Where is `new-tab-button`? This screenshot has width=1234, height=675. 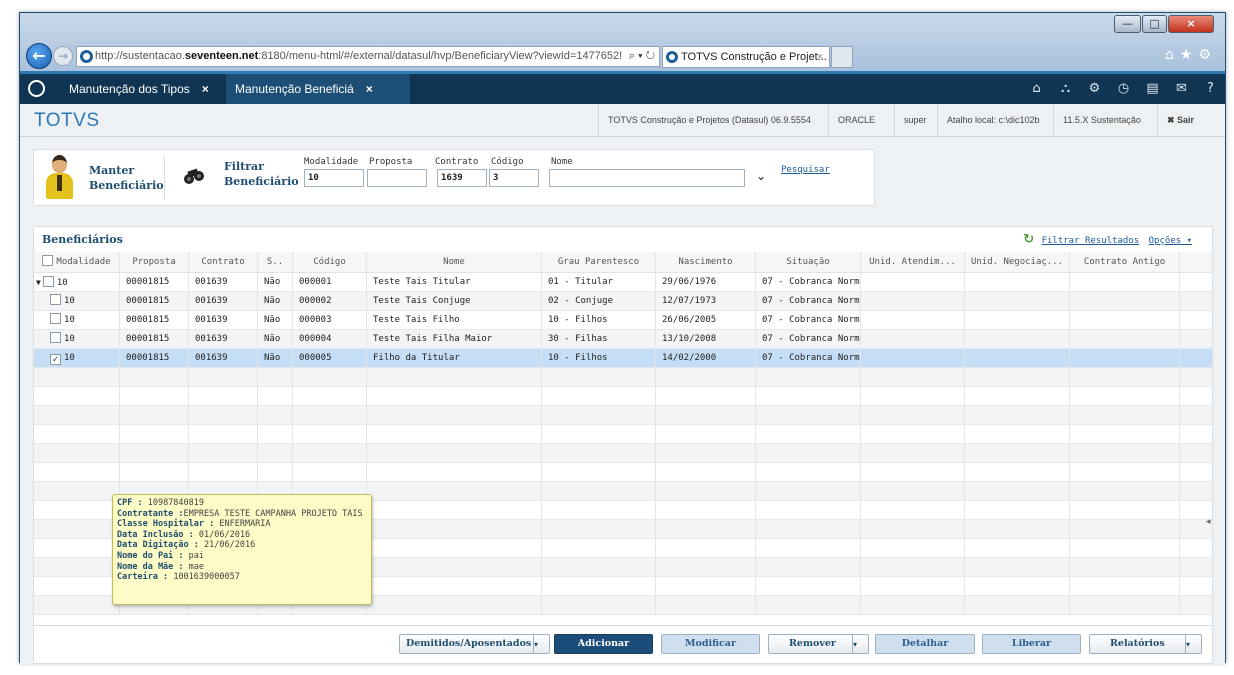 new-tab-button is located at coordinates (842, 57).